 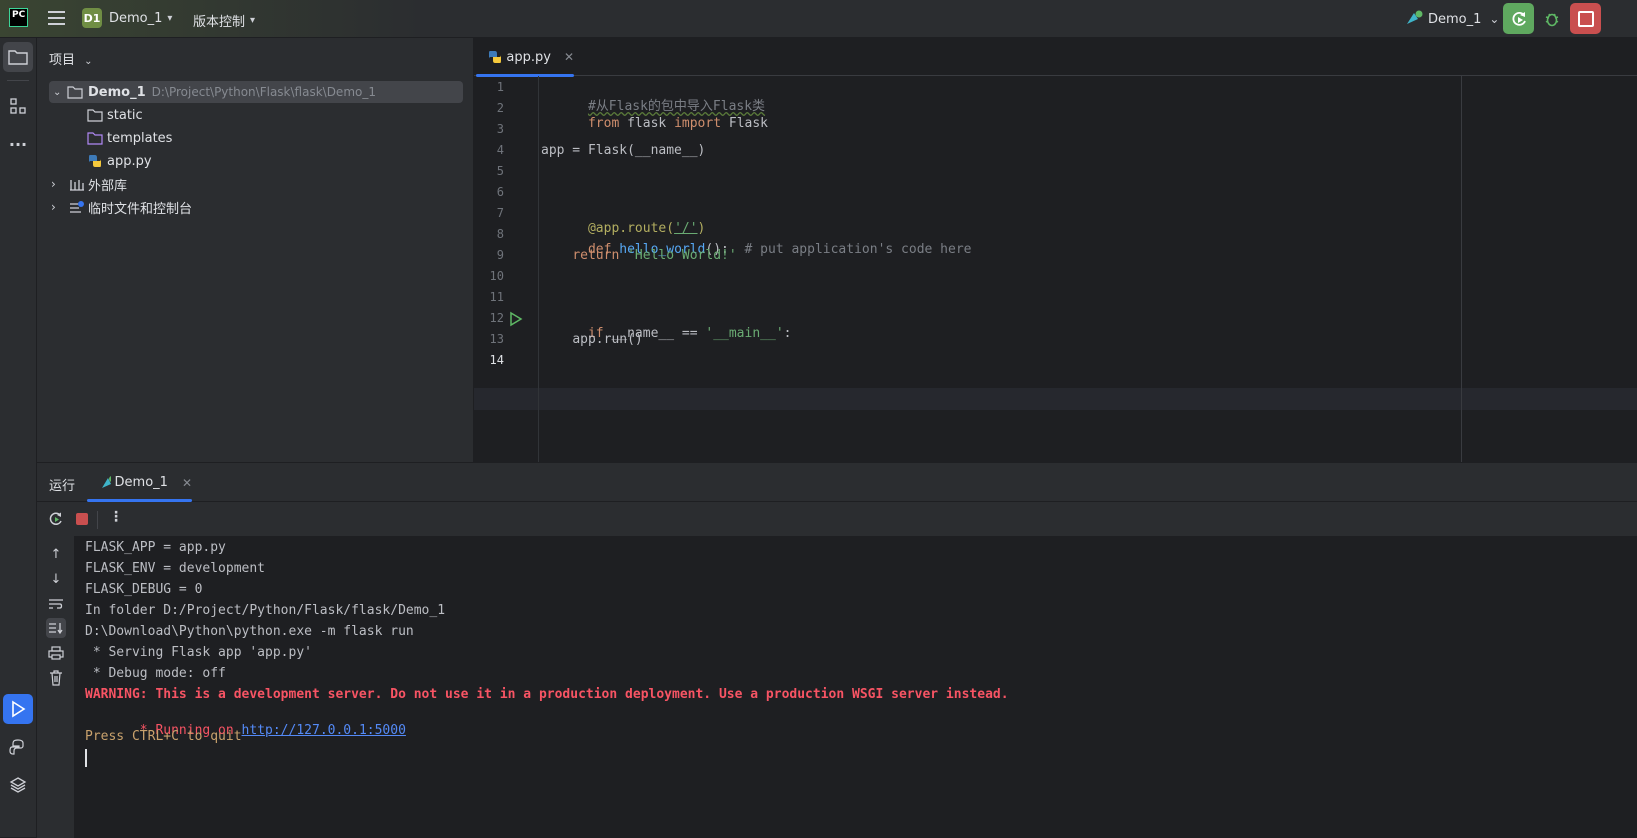 What do you see at coordinates (155, 547) in the screenshot?
I see `console-line: FLASK_APP = app.py` at bounding box center [155, 547].